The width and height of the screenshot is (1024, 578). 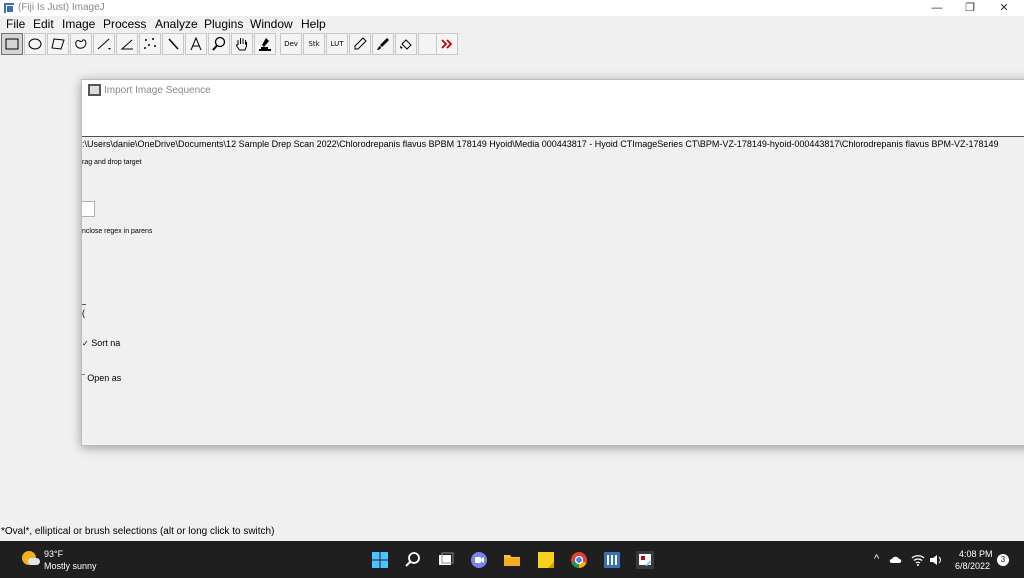 What do you see at coordinates (1004, 8) in the screenshot?
I see `close-button: ✕` at bounding box center [1004, 8].